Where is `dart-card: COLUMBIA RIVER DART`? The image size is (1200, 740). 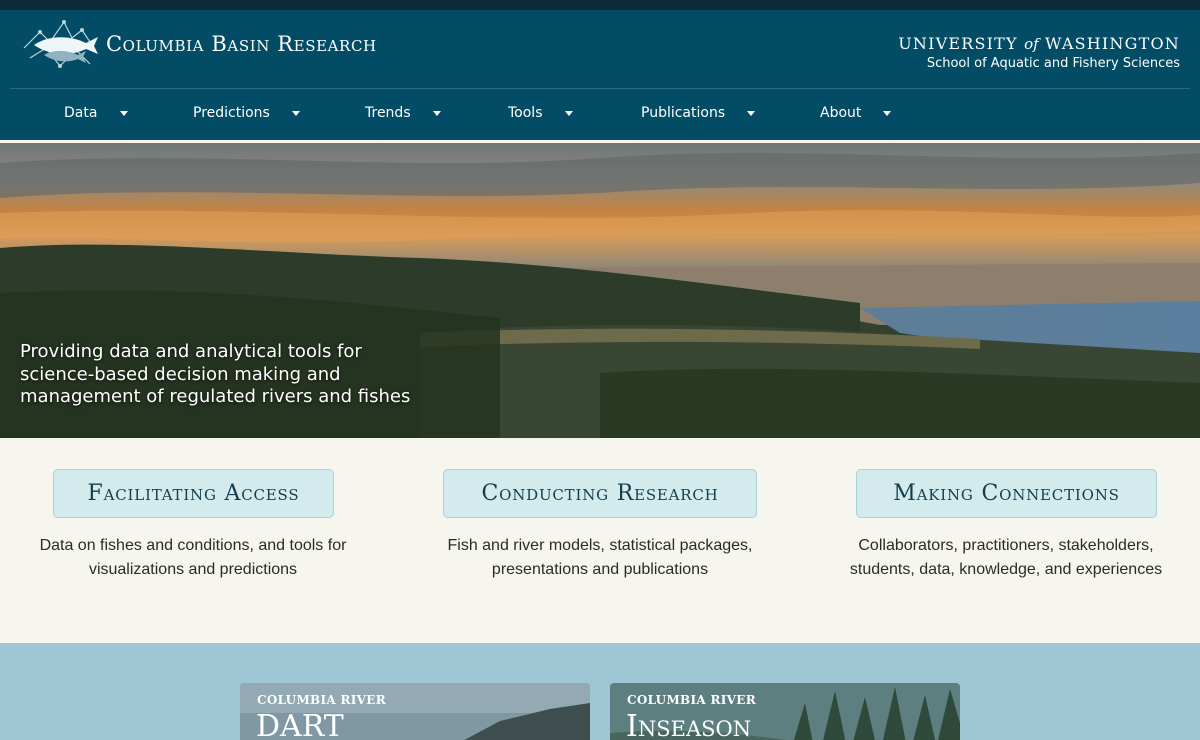
dart-card: COLUMBIA RIVER DART is located at coordinates (415, 711).